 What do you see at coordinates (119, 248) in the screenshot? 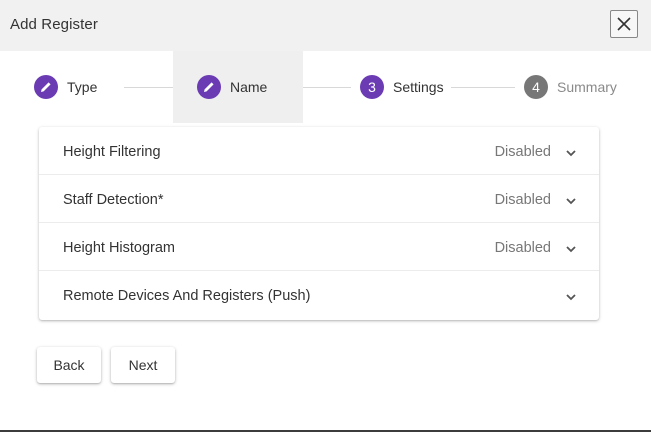
I see `panel-title: Height Histogram` at bounding box center [119, 248].